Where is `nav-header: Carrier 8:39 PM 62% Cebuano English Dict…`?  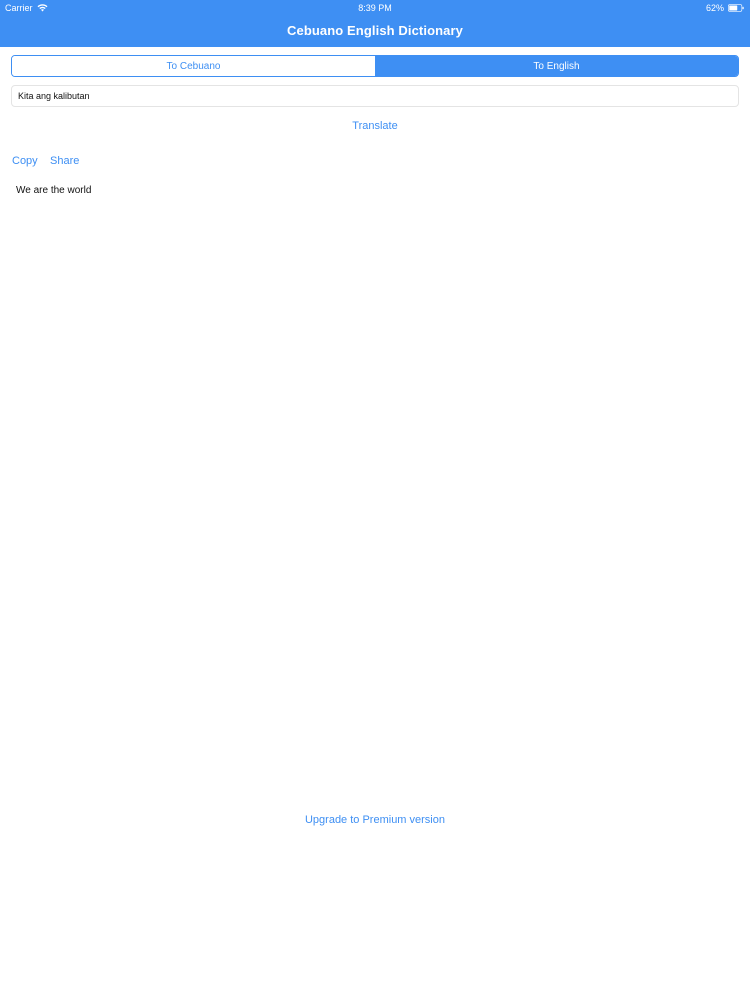
nav-header: Carrier 8:39 PM 62% Cebuano English Dict… is located at coordinates (375, 23).